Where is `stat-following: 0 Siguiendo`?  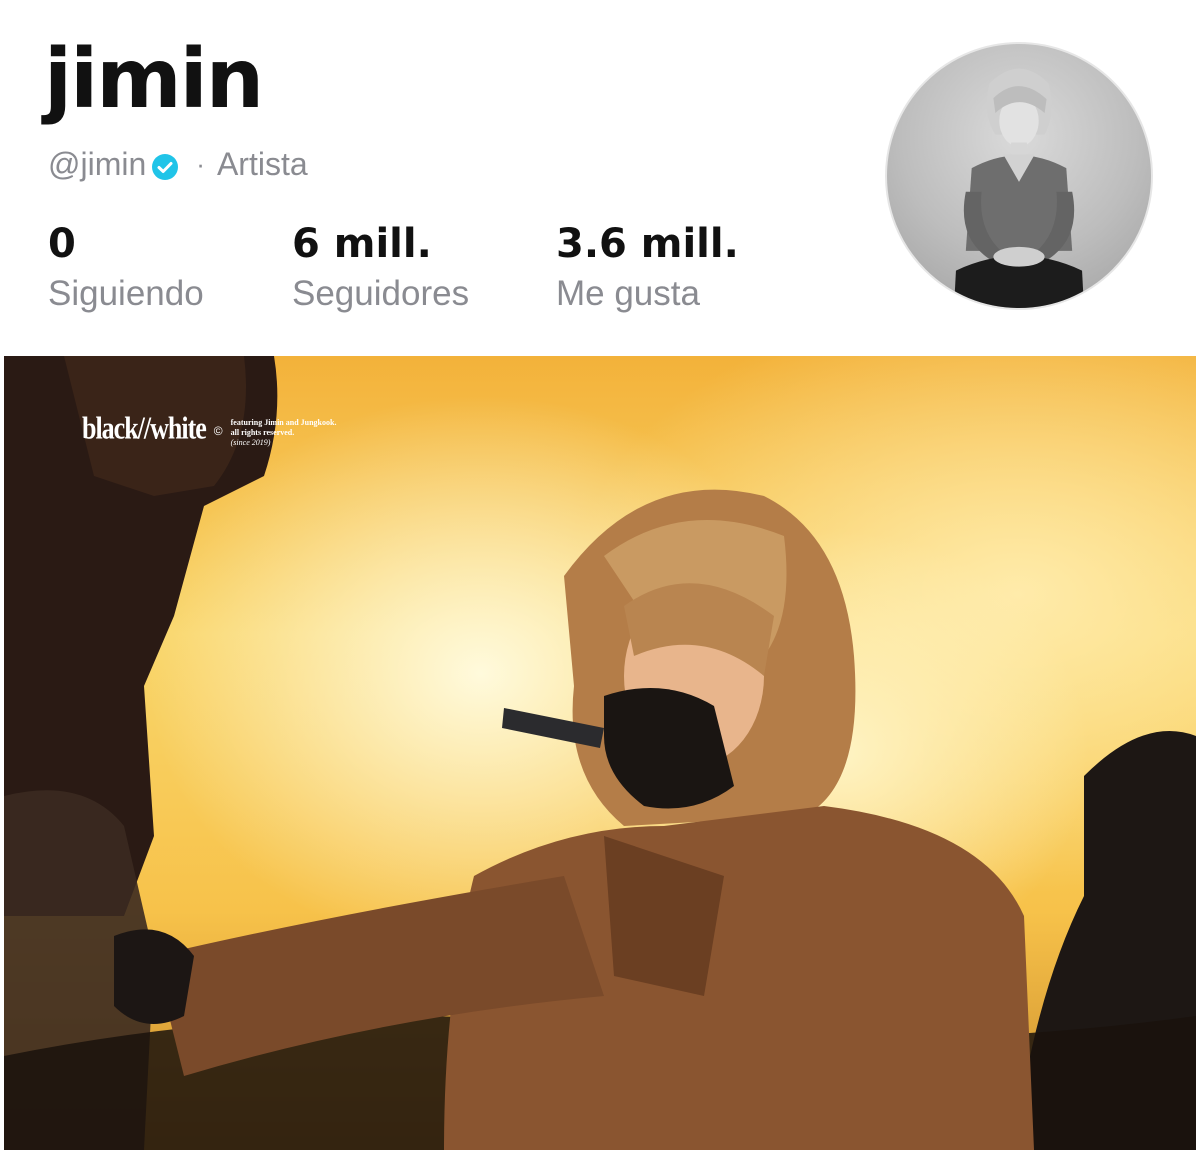
stat-following: 0 Siguiendo is located at coordinates (126, 267).